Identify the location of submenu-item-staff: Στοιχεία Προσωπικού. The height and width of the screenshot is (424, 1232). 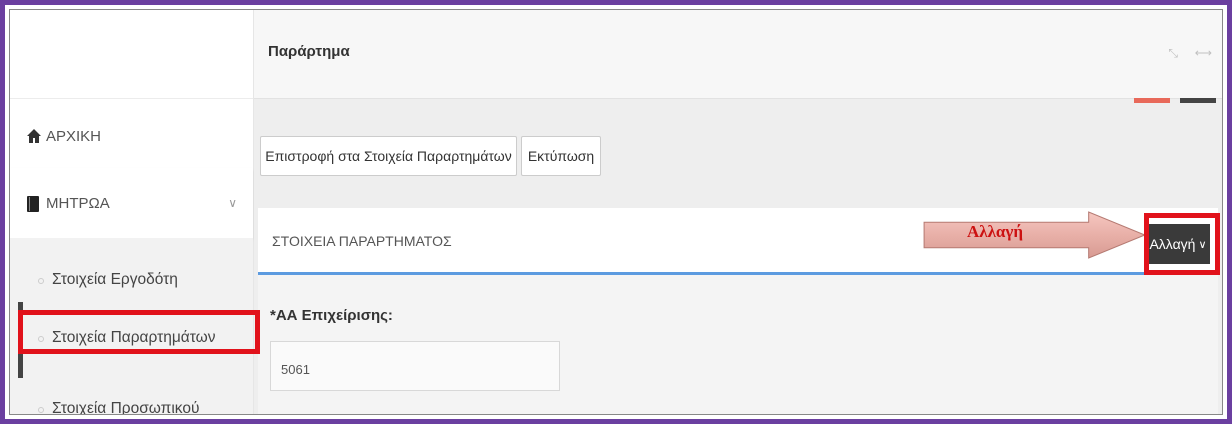
(131, 407).